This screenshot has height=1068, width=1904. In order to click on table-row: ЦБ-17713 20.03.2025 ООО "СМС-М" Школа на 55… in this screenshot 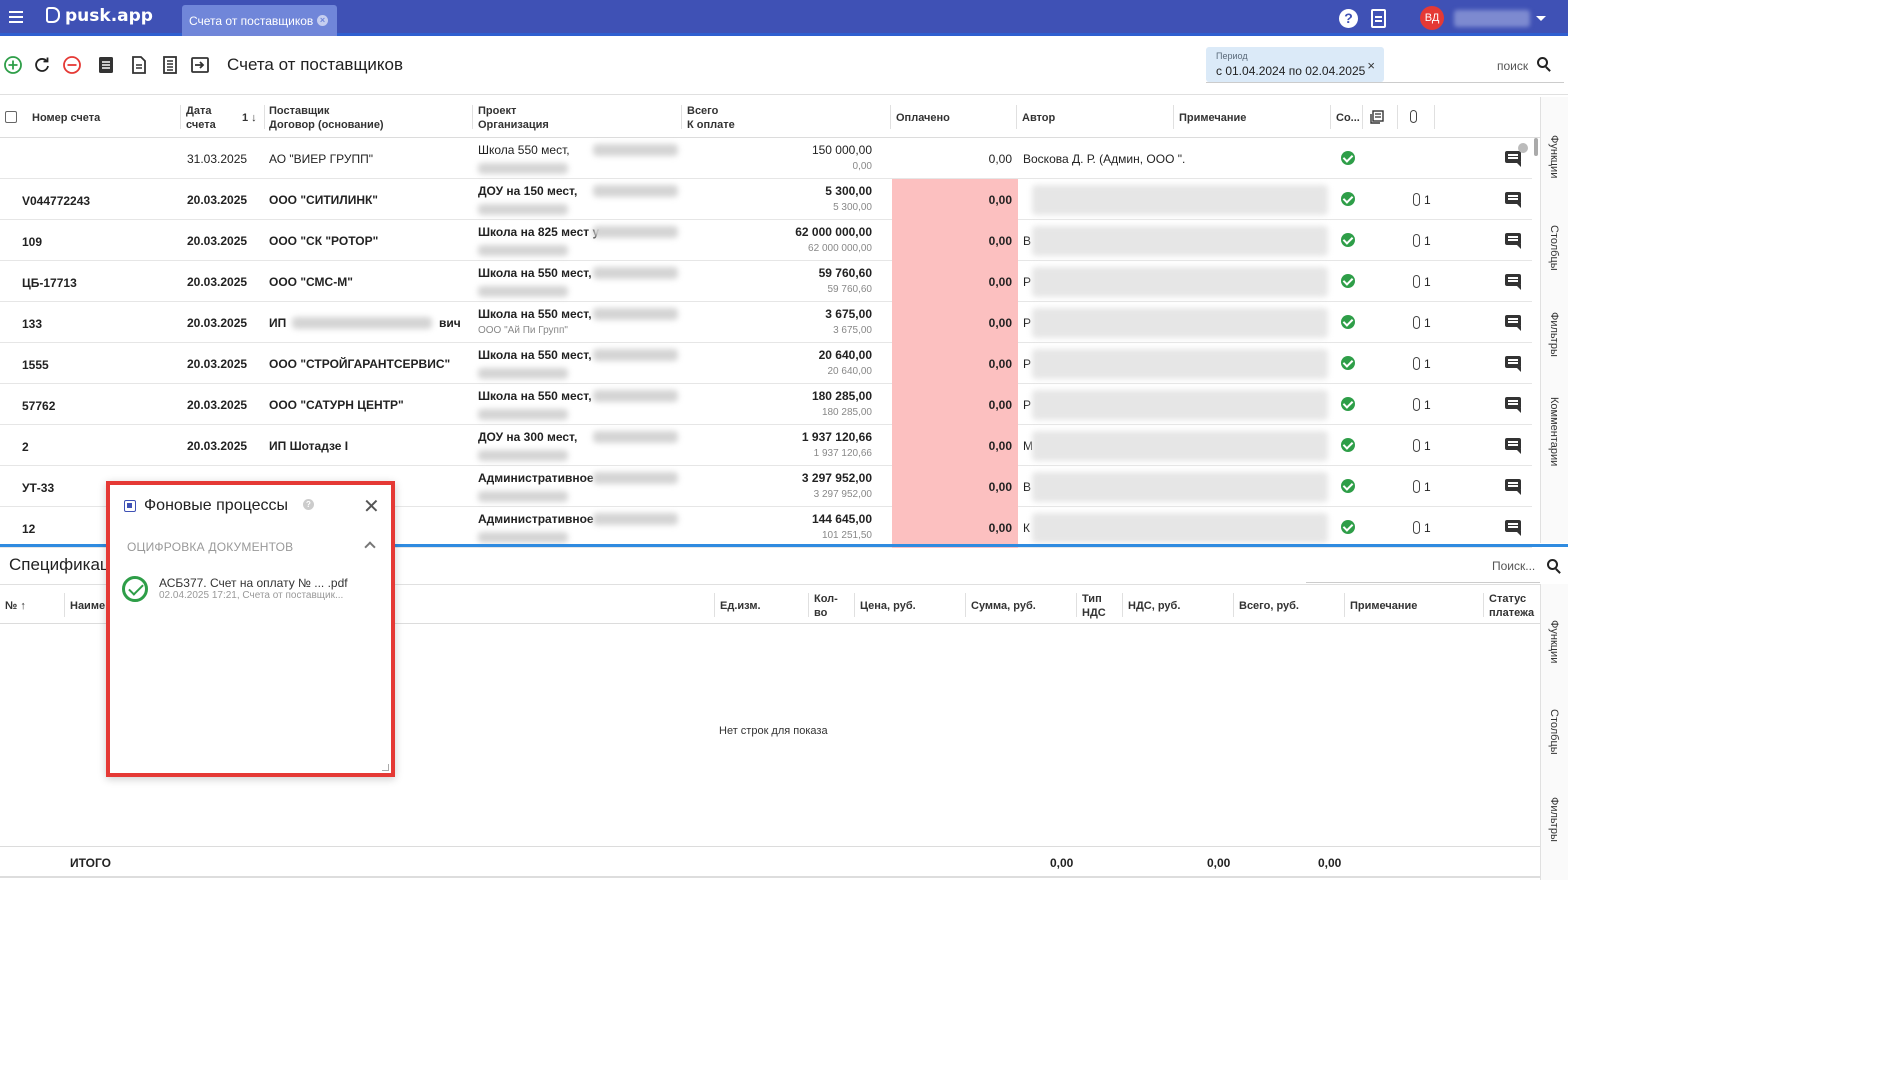, I will do `click(766, 281)`.